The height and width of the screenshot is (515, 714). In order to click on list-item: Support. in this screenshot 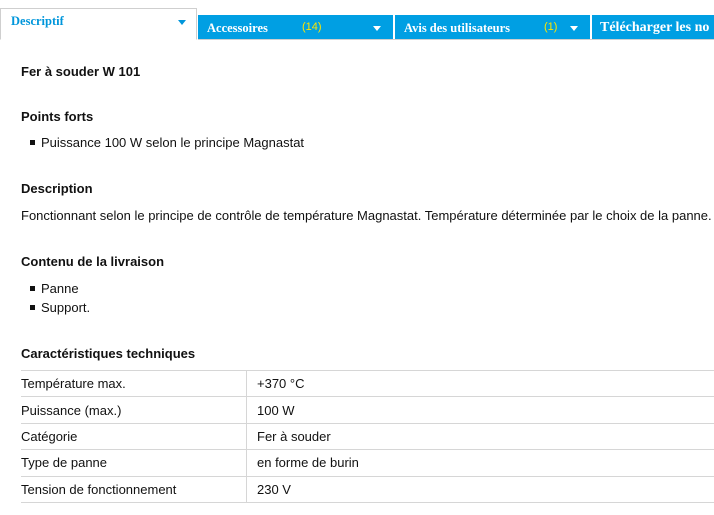, I will do `click(55, 307)`.